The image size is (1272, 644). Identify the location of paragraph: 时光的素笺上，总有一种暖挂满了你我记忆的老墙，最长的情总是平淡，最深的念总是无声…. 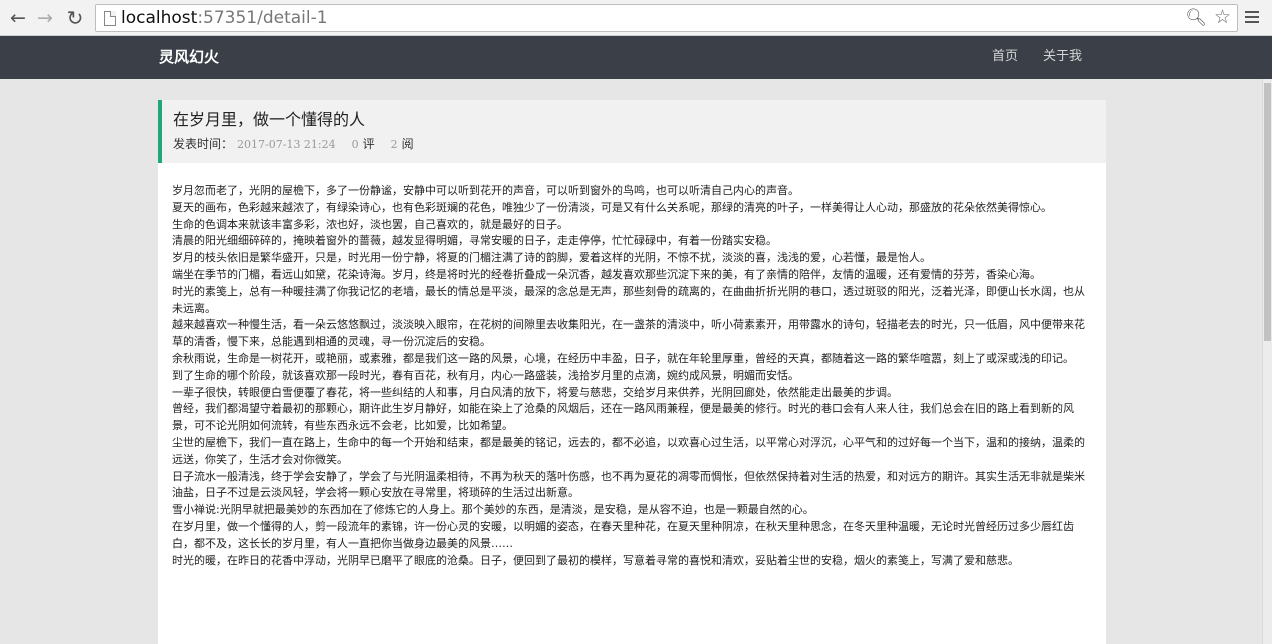
(628, 299).